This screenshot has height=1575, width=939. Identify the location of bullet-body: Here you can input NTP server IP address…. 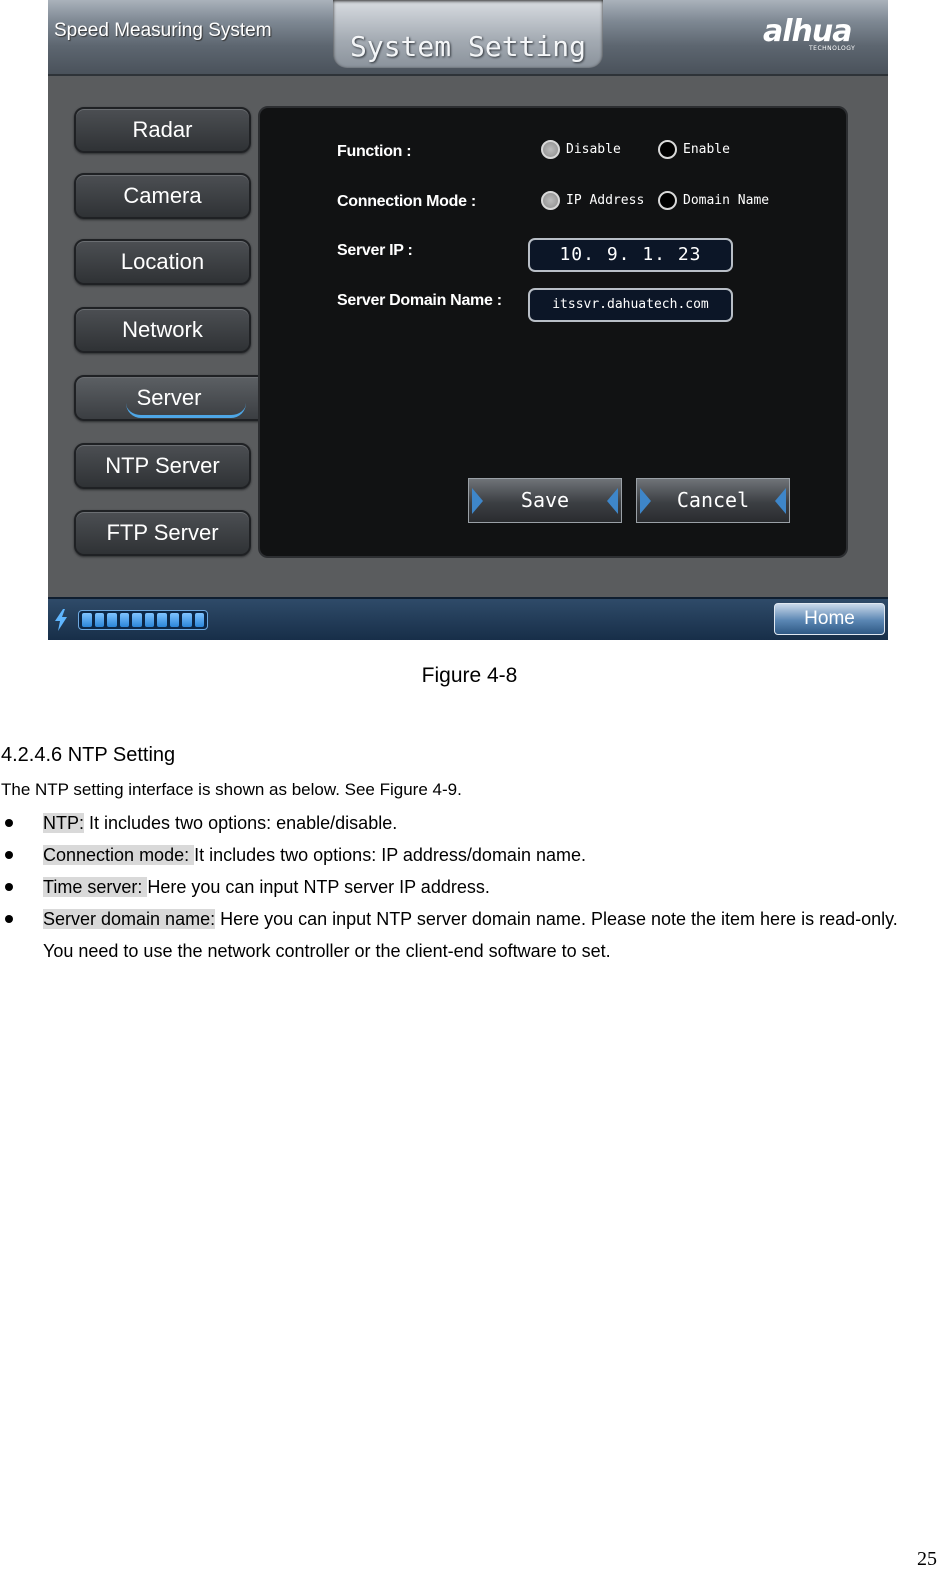
(318, 887).